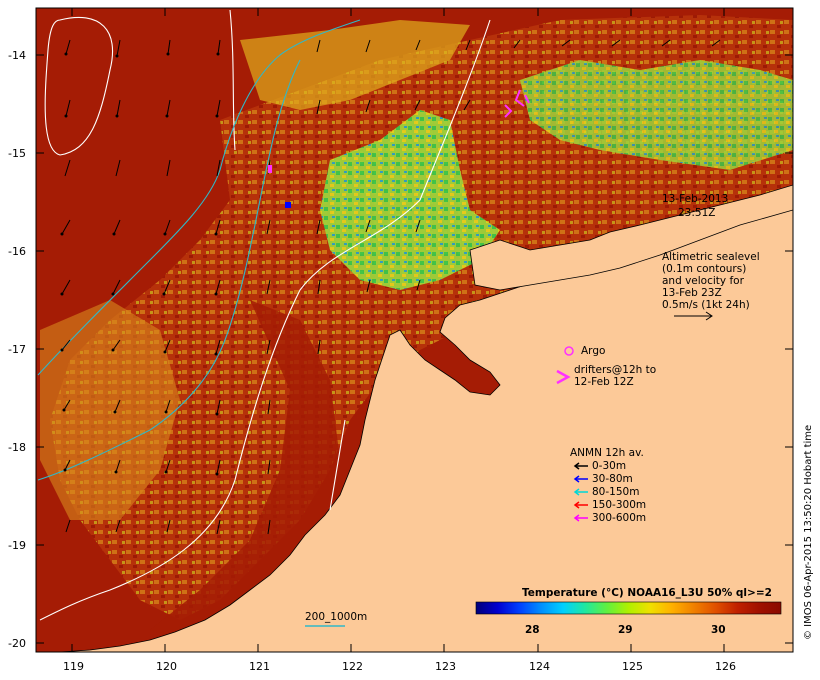 This screenshot has height=680, width=820. I want to click on anmn-item-label: 300-600m, so click(619, 518).